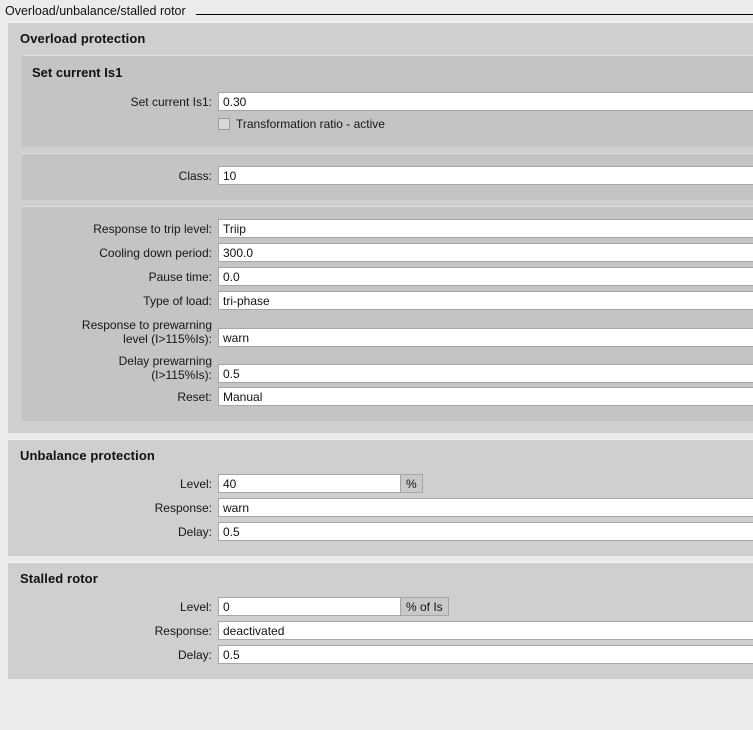 Image resolution: width=753 pixels, height=730 pixels. I want to click on control-type-of-load: tri-phase, so click(485, 300).